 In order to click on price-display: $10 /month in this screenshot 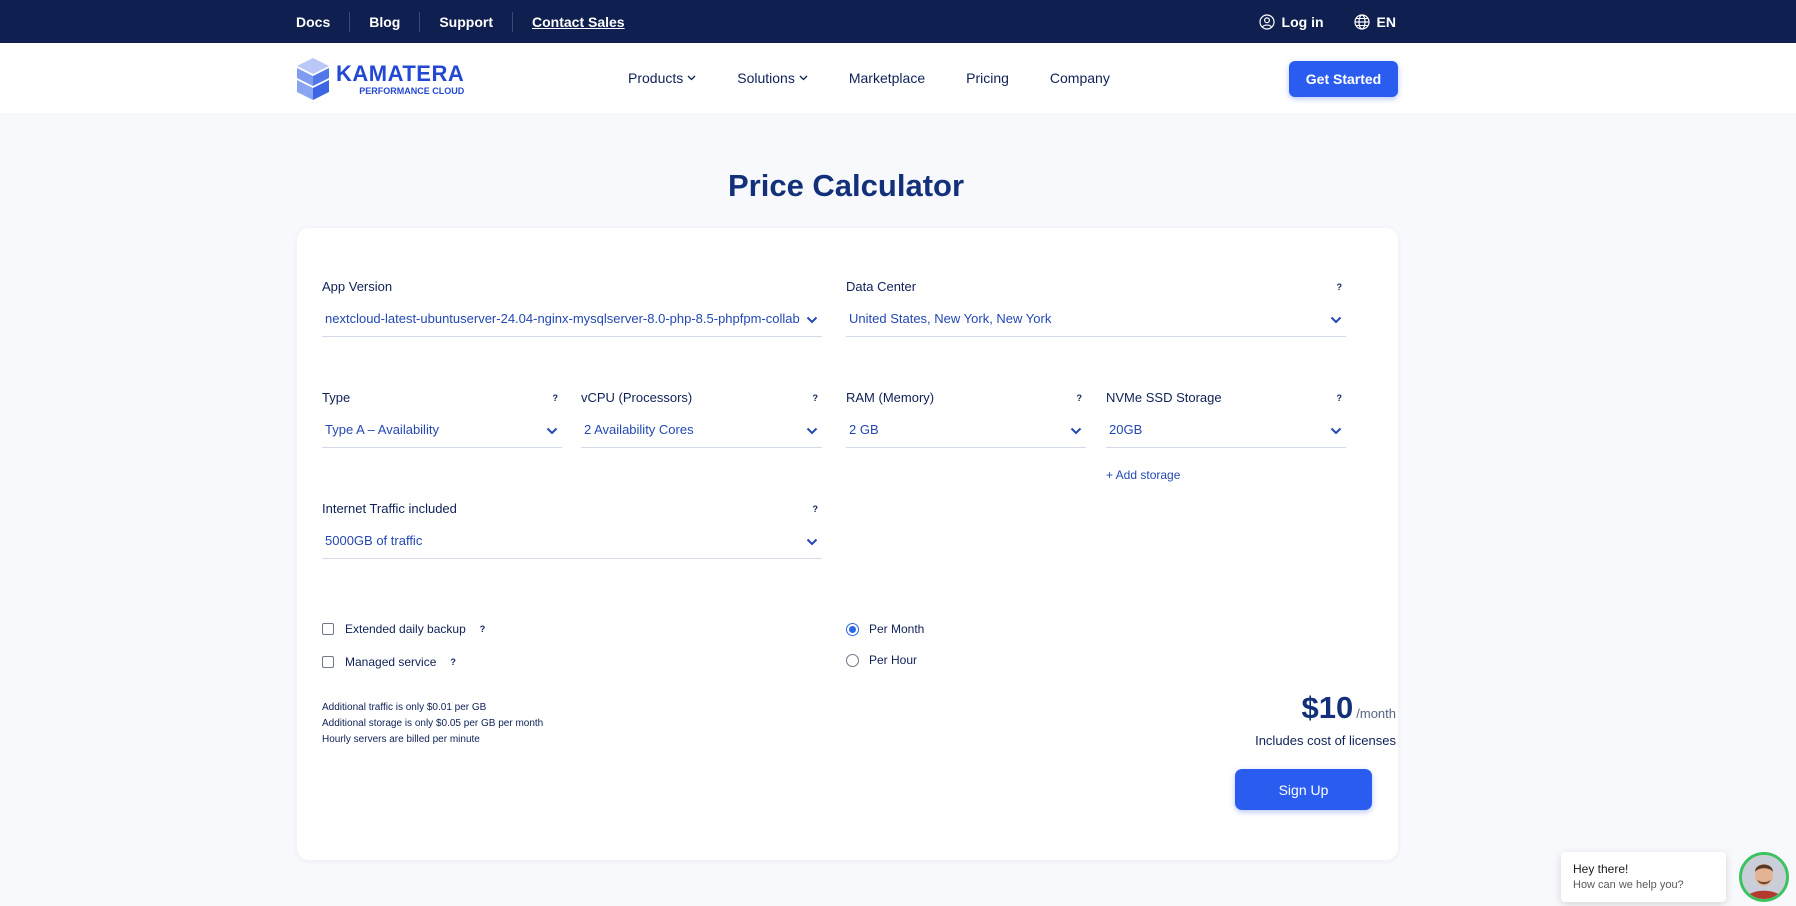, I will do `click(1349, 708)`.